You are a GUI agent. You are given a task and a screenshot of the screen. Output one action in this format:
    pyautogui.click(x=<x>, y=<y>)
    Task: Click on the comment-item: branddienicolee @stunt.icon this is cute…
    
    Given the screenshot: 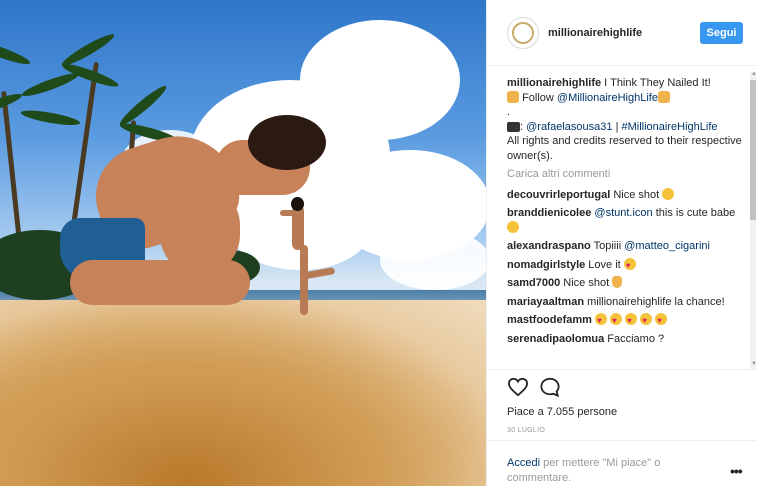 What is the action you would take?
    pyautogui.click(x=625, y=220)
    